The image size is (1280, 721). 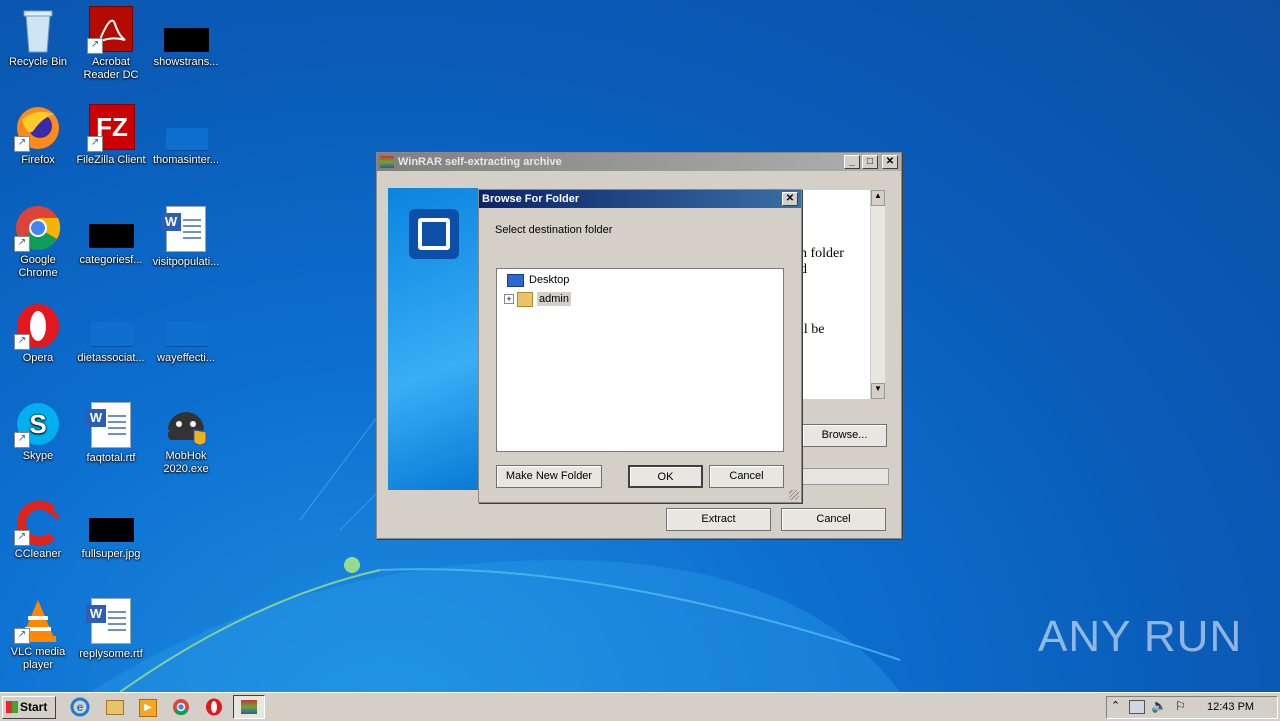 I want to click on desktop-icon-replysome: W replysome.rtf, so click(x=111, y=628).